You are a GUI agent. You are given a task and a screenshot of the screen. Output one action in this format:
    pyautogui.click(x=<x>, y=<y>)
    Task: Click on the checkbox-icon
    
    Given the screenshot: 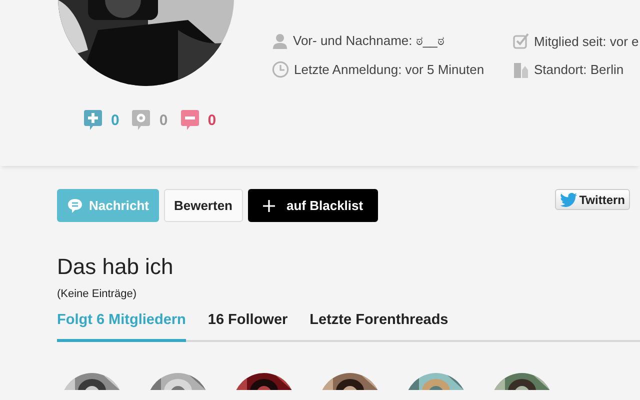 What is the action you would take?
    pyautogui.click(x=521, y=41)
    